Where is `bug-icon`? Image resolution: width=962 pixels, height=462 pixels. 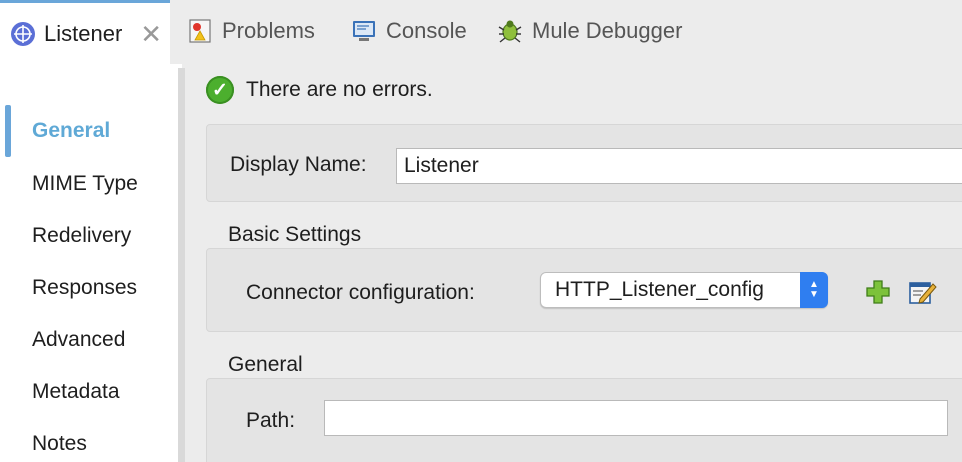 bug-icon is located at coordinates (510, 31).